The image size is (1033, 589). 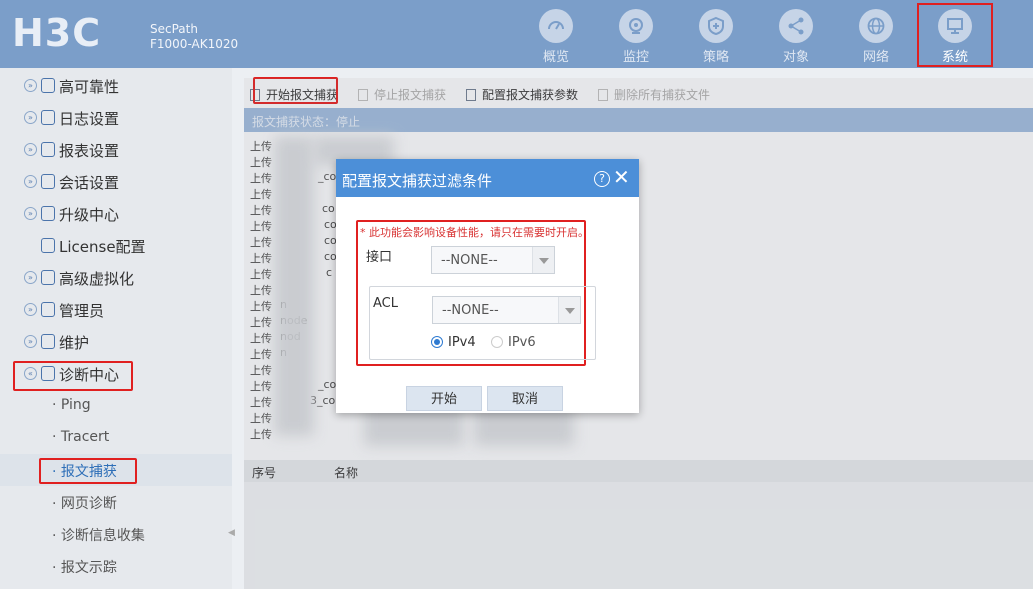 I want to click on sidebar-item-label: 管理员, so click(x=82, y=311).